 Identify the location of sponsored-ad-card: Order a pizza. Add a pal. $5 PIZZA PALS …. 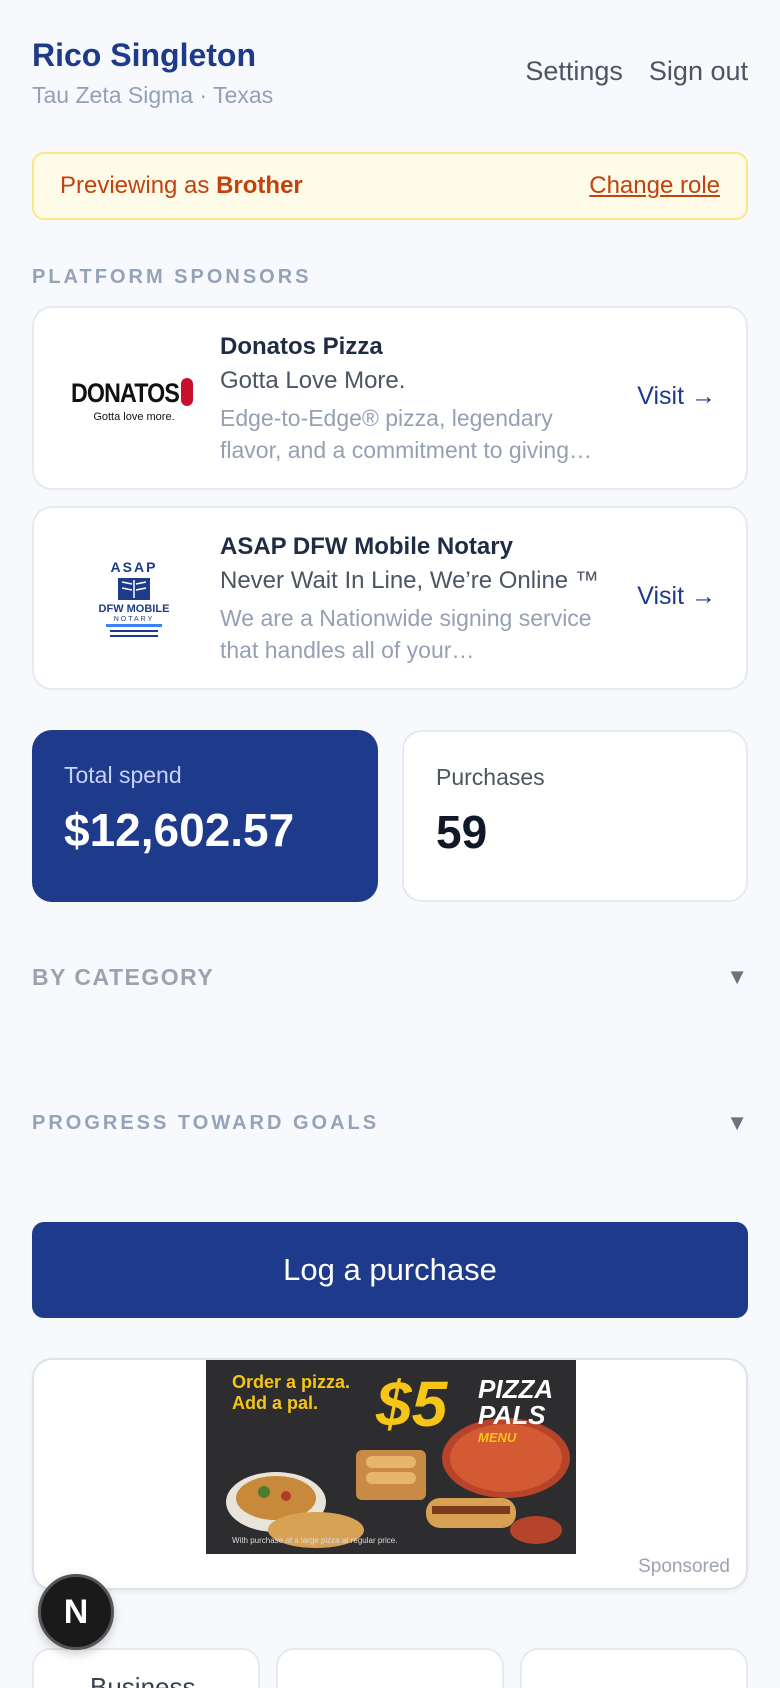
(390, 1474).